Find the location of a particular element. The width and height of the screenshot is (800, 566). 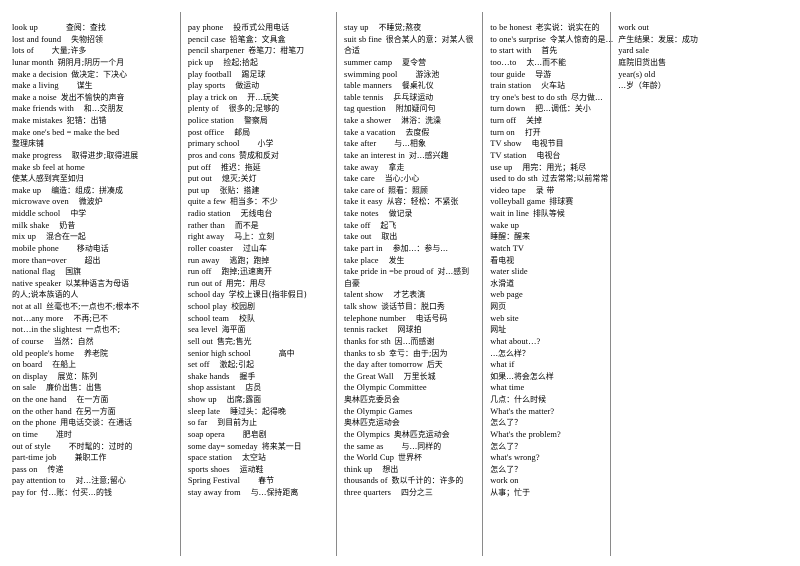

entry-translation: 怎么了？ is located at coordinates (506, 446).